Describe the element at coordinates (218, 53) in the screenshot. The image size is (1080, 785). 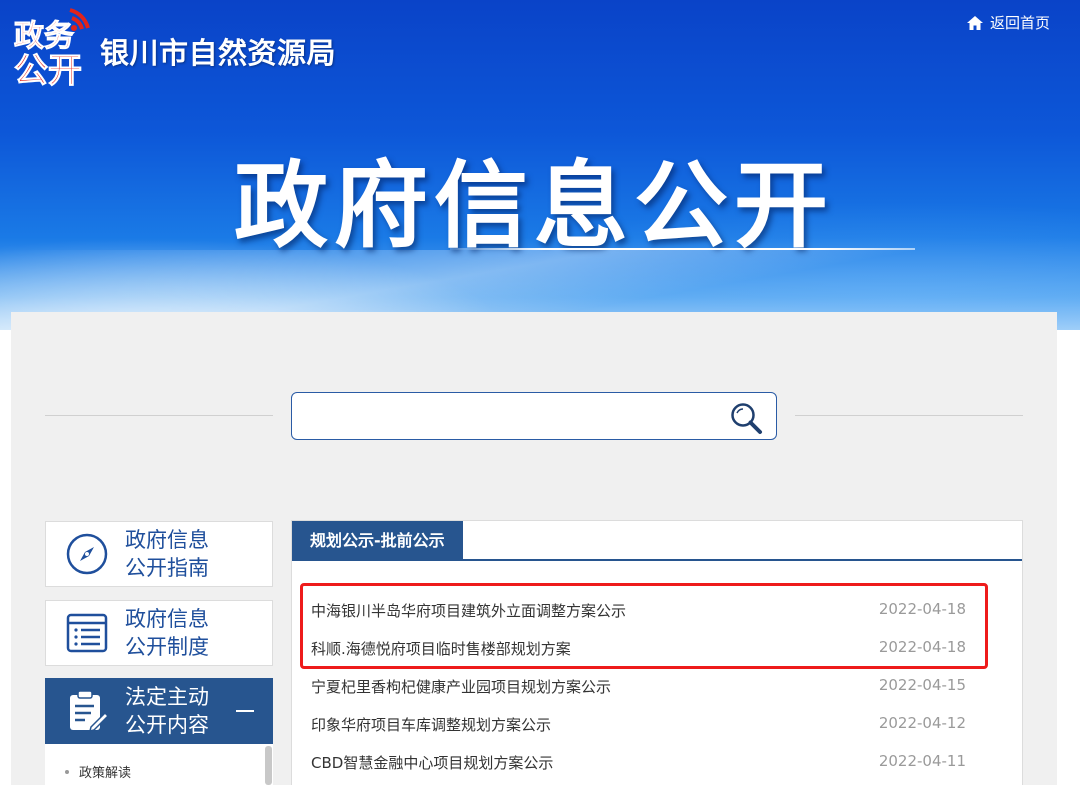
I see `site-name: 银川市自然资源局` at that location.